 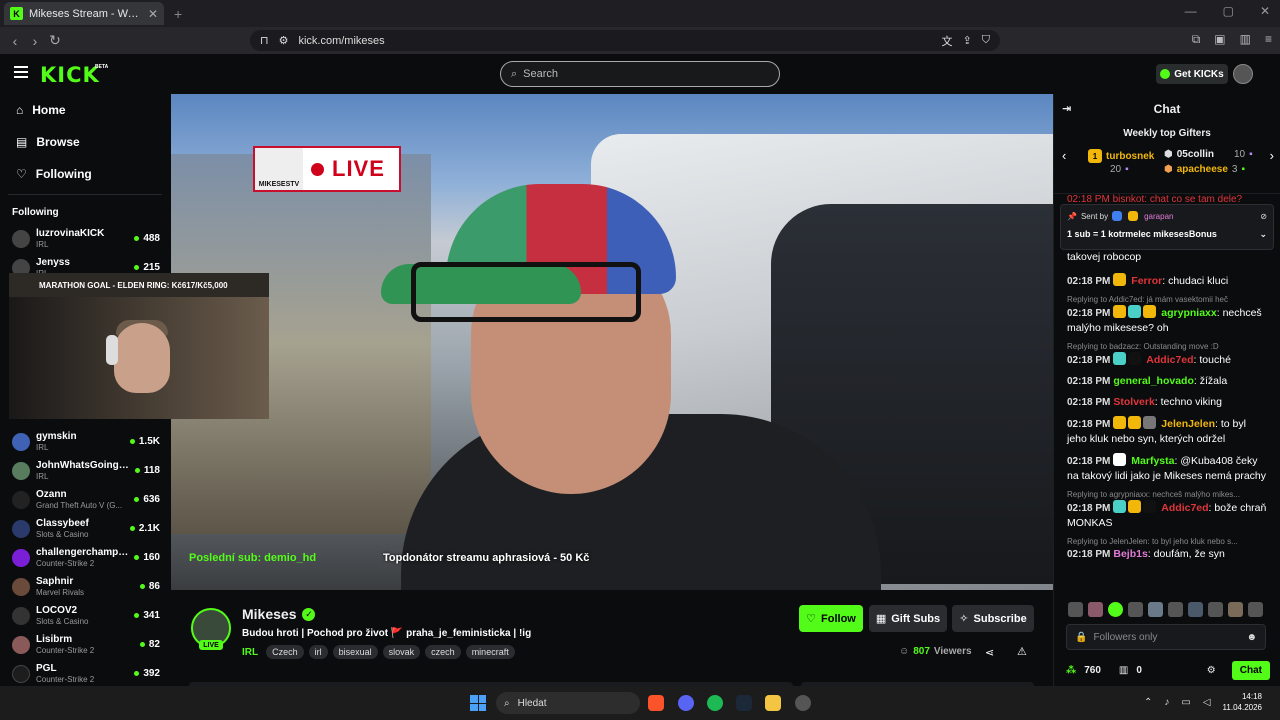 I want to click on sidebar-item-home: ⌂ Home, so click(x=85, y=110).